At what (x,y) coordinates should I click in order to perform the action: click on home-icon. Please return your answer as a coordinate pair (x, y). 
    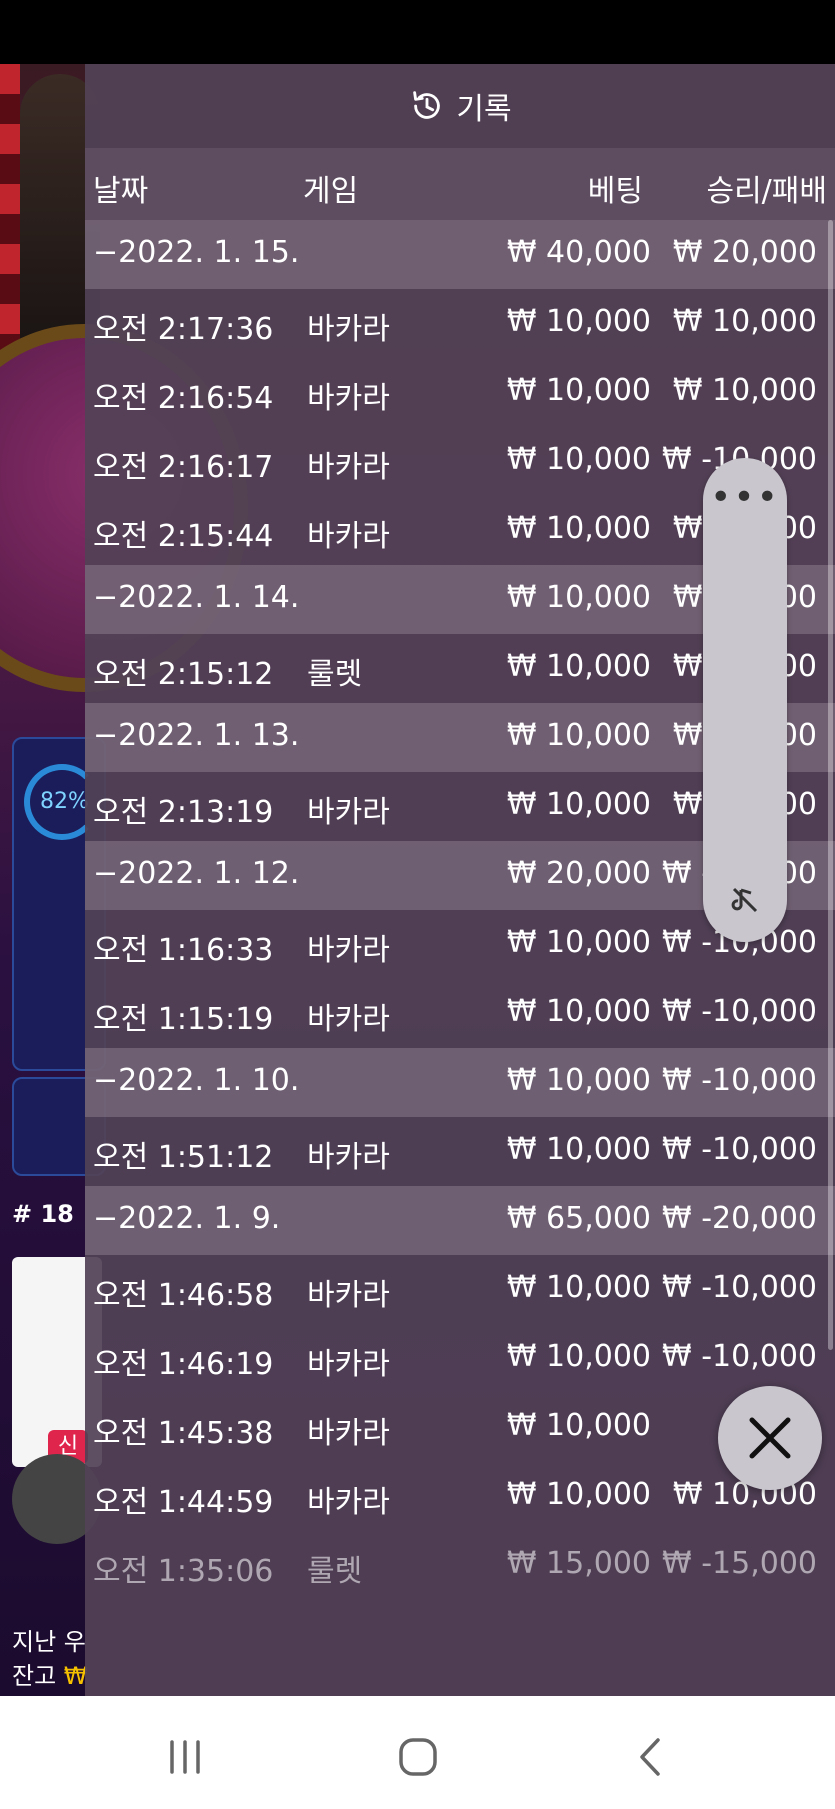
    Looking at the image, I should click on (418, 1757).